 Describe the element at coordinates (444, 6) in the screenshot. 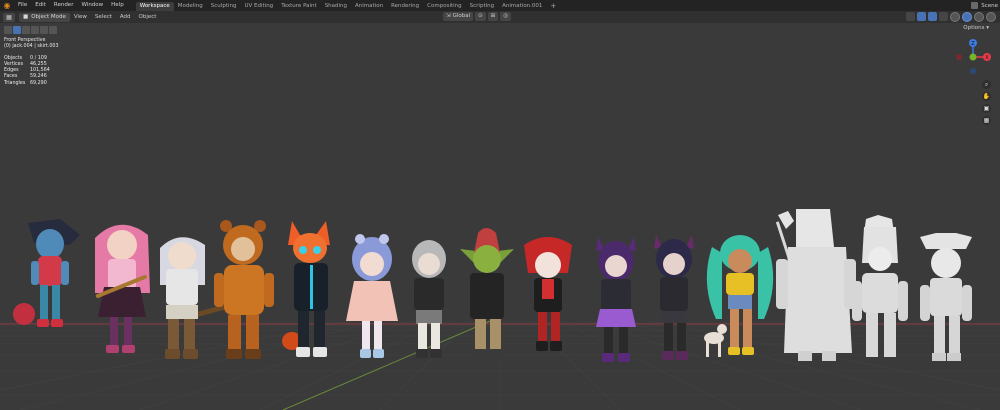

I see `tab-compositing: Compositing` at that location.